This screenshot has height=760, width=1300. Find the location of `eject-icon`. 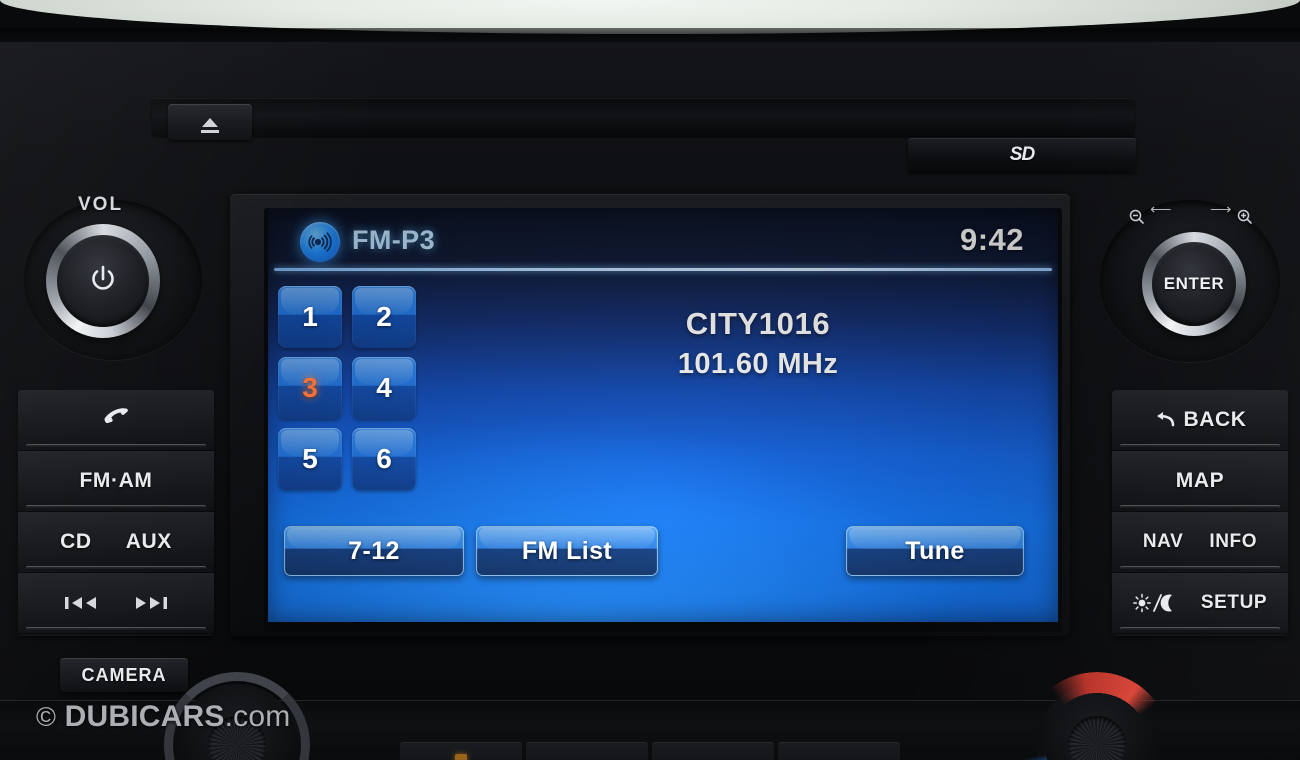

eject-icon is located at coordinates (210, 122).